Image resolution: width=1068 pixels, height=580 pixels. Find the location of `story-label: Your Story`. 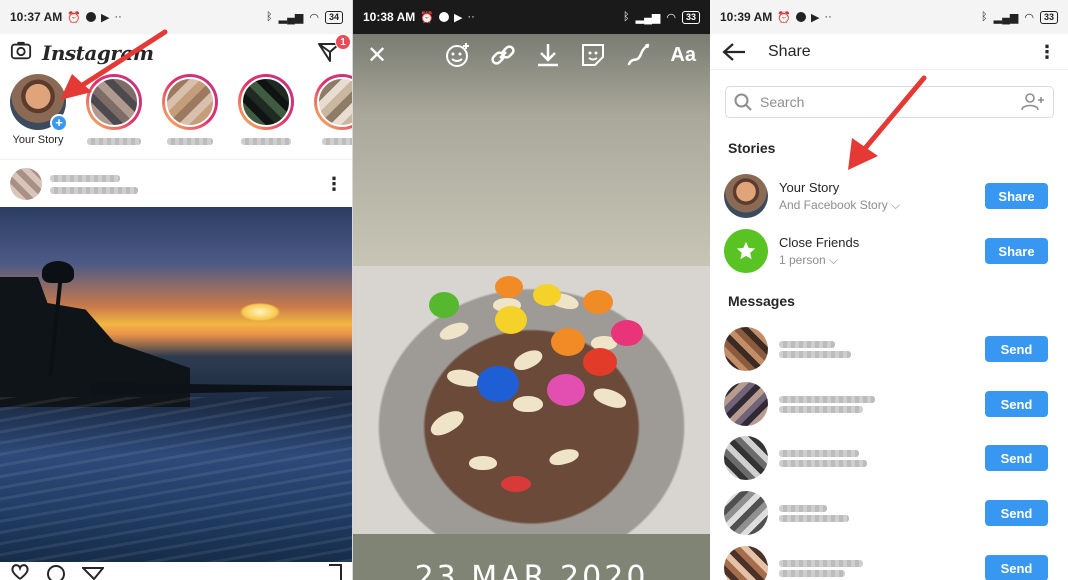

story-label: Your Story is located at coordinates (38, 140).